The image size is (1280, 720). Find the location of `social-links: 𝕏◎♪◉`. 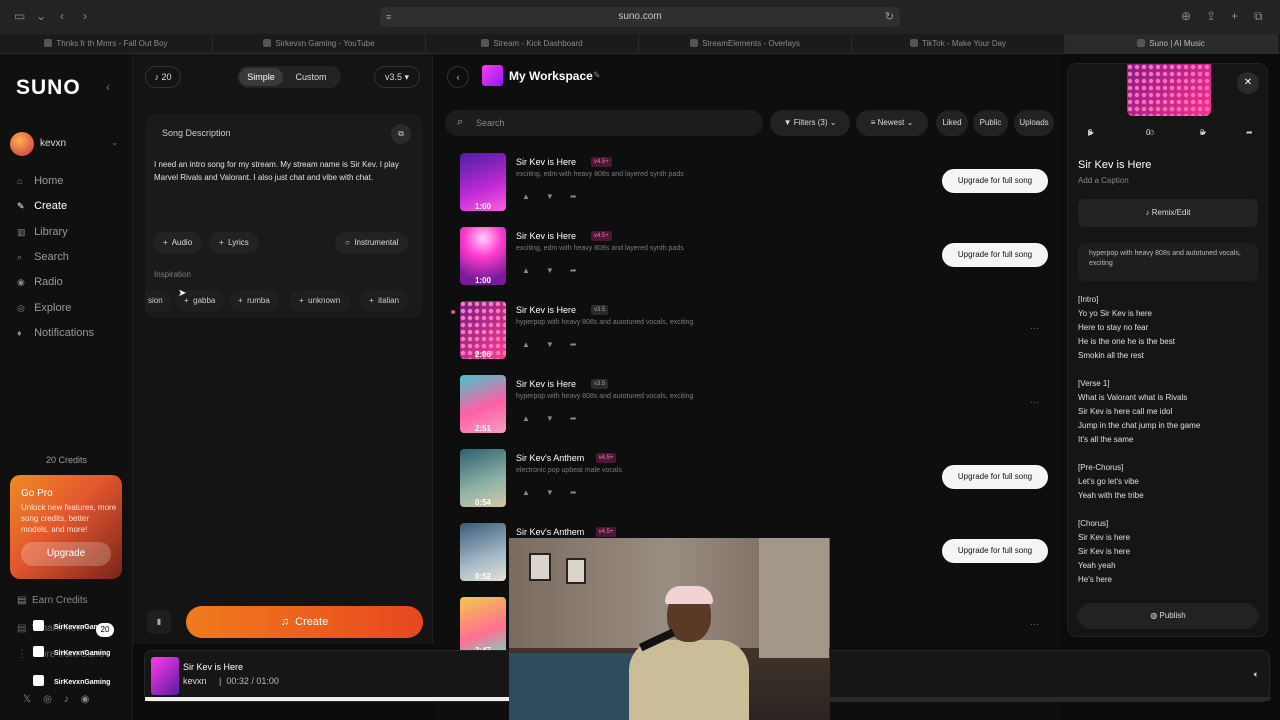

social-links: 𝕏◎♪◉ is located at coordinates (62, 699).